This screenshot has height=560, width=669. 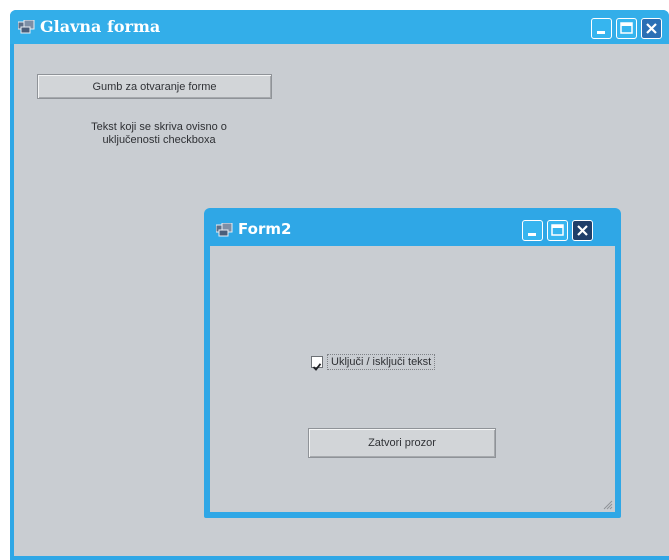 What do you see at coordinates (601, 28) in the screenshot?
I see `minimize-button` at bounding box center [601, 28].